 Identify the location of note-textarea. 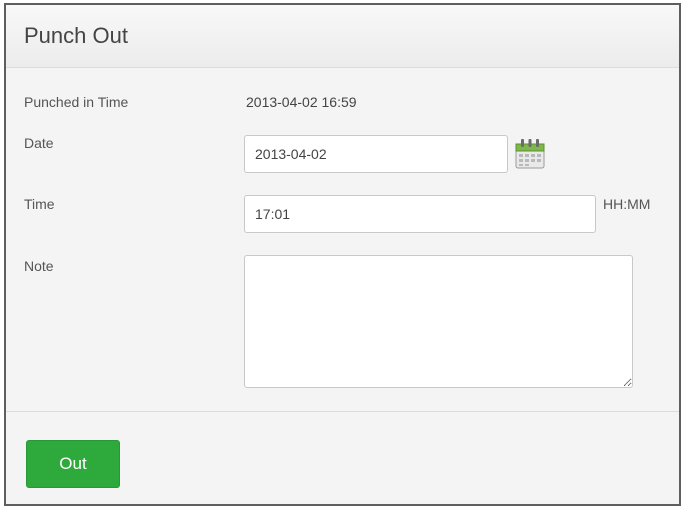
(438, 321).